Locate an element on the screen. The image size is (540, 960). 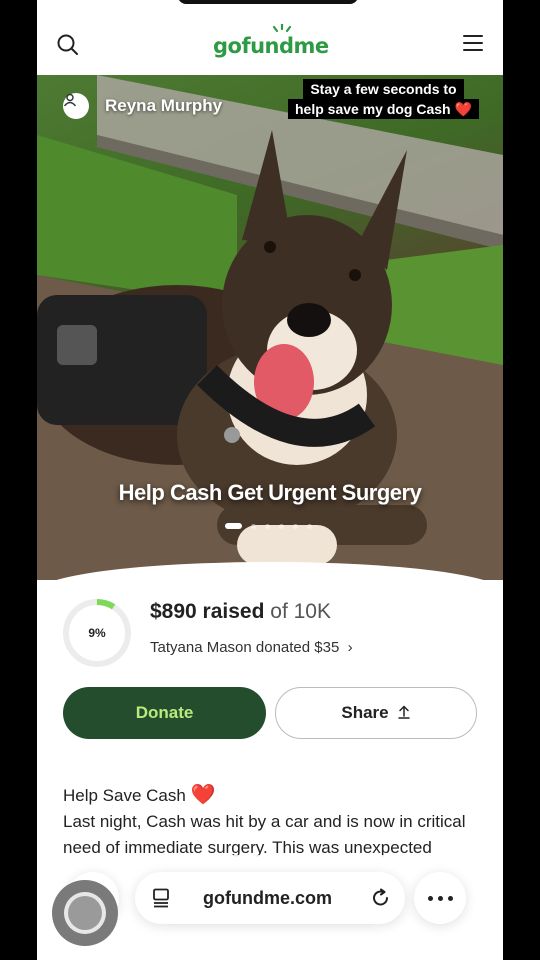
campaign-owner: Reyna Murphy is located at coordinates (142, 106).